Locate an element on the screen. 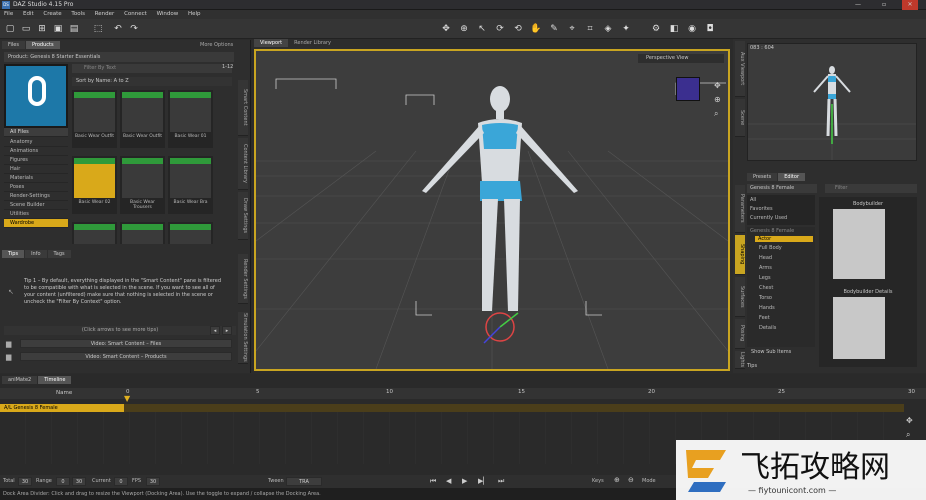 The height and width of the screenshot is (500, 926). add-key-icon: ⊕ is located at coordinates (617, 480).